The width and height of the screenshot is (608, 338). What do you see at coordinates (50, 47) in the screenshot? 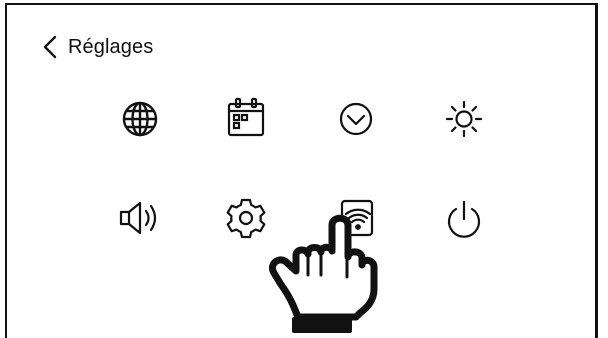
I see `chevron-left-icon` at bounding box center [50, 47].